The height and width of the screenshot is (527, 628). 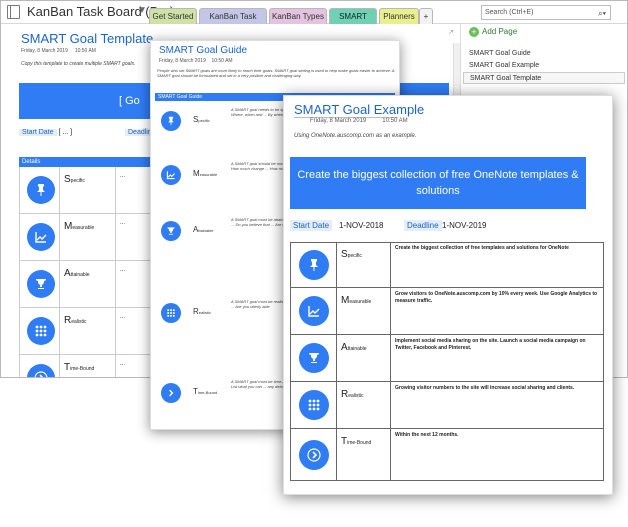 I want to click on start-date-row: Start Date [ ... ], so click(x=45, y=132).